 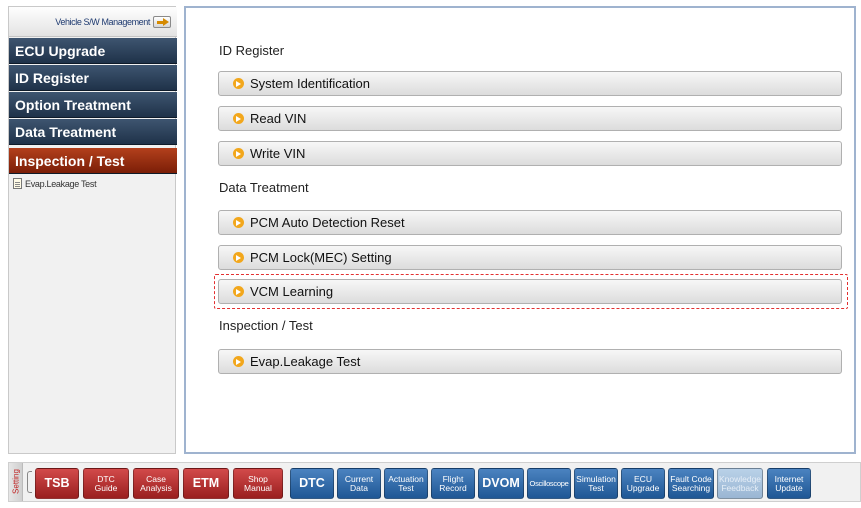 I want to click on button-label: Read VIN, so click(x=278, y=118).